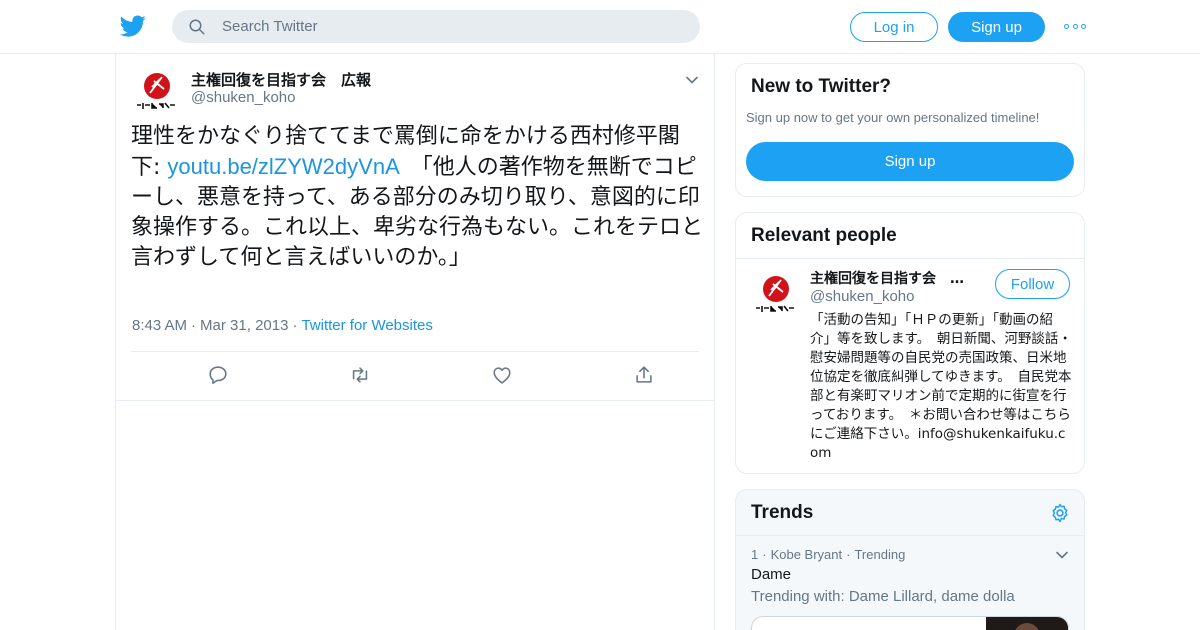 This screenshot has height=630, width=1200. What do you see at coordinates (910, 623) in the screenshot?
I see `trend-preview-card` at bounding box center [910, 623].